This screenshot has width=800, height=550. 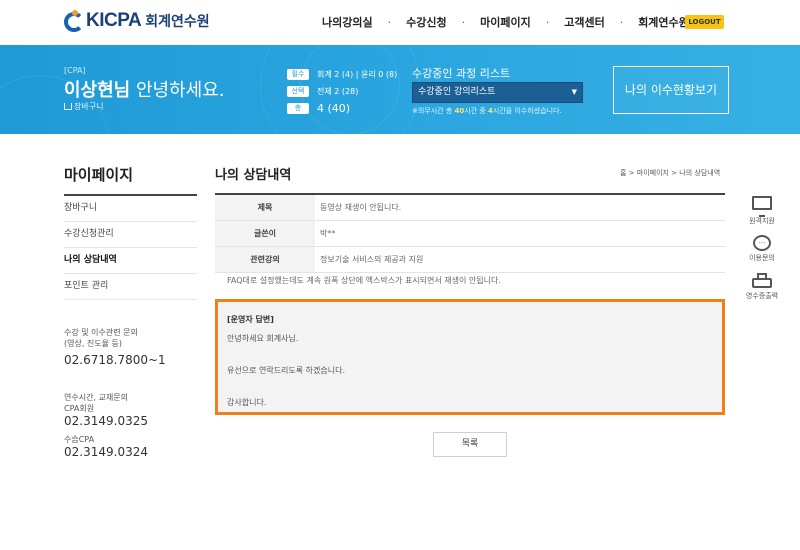 I want to click on quick-receipt-print: 영수증출력, so click(x=762, y=287).